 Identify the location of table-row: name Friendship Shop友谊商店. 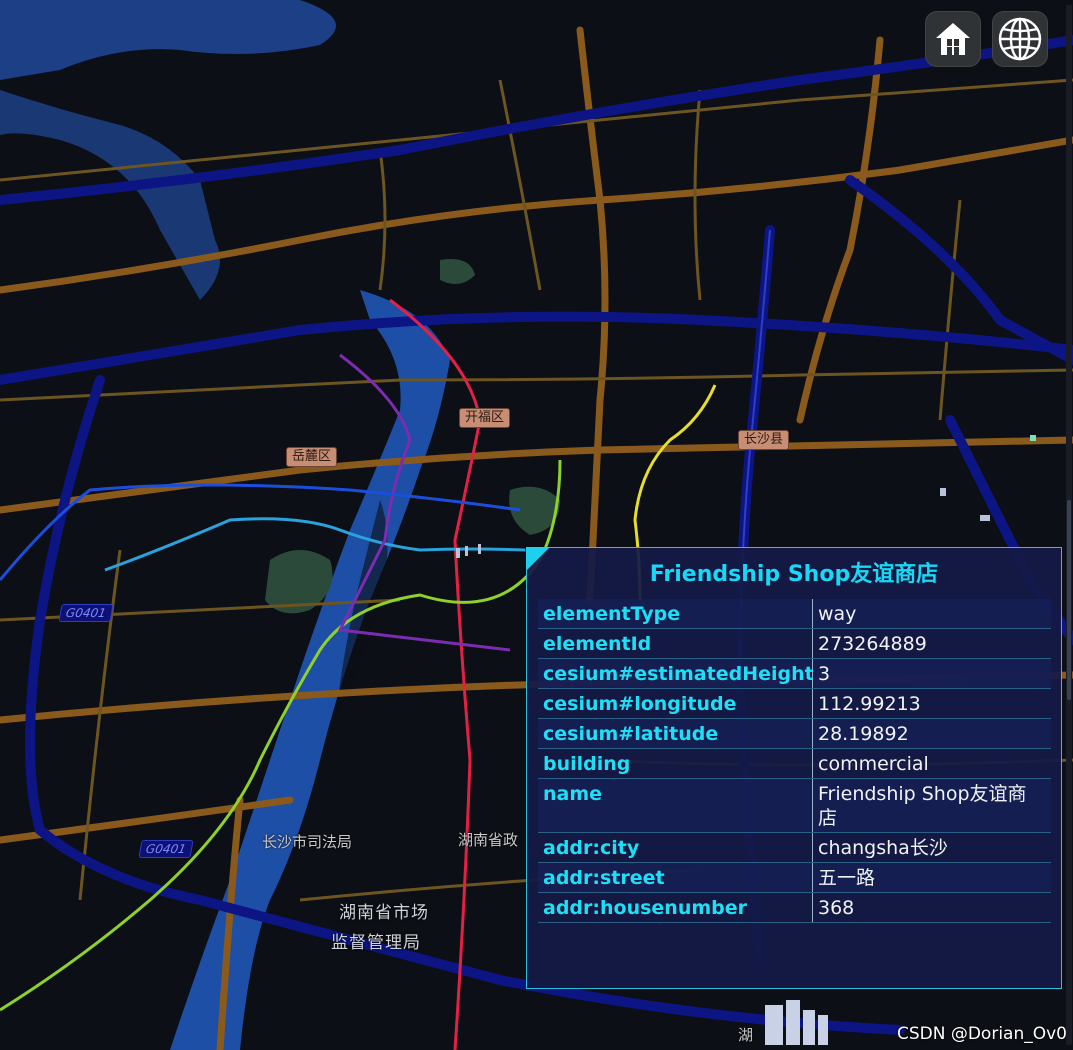
(794, 805).